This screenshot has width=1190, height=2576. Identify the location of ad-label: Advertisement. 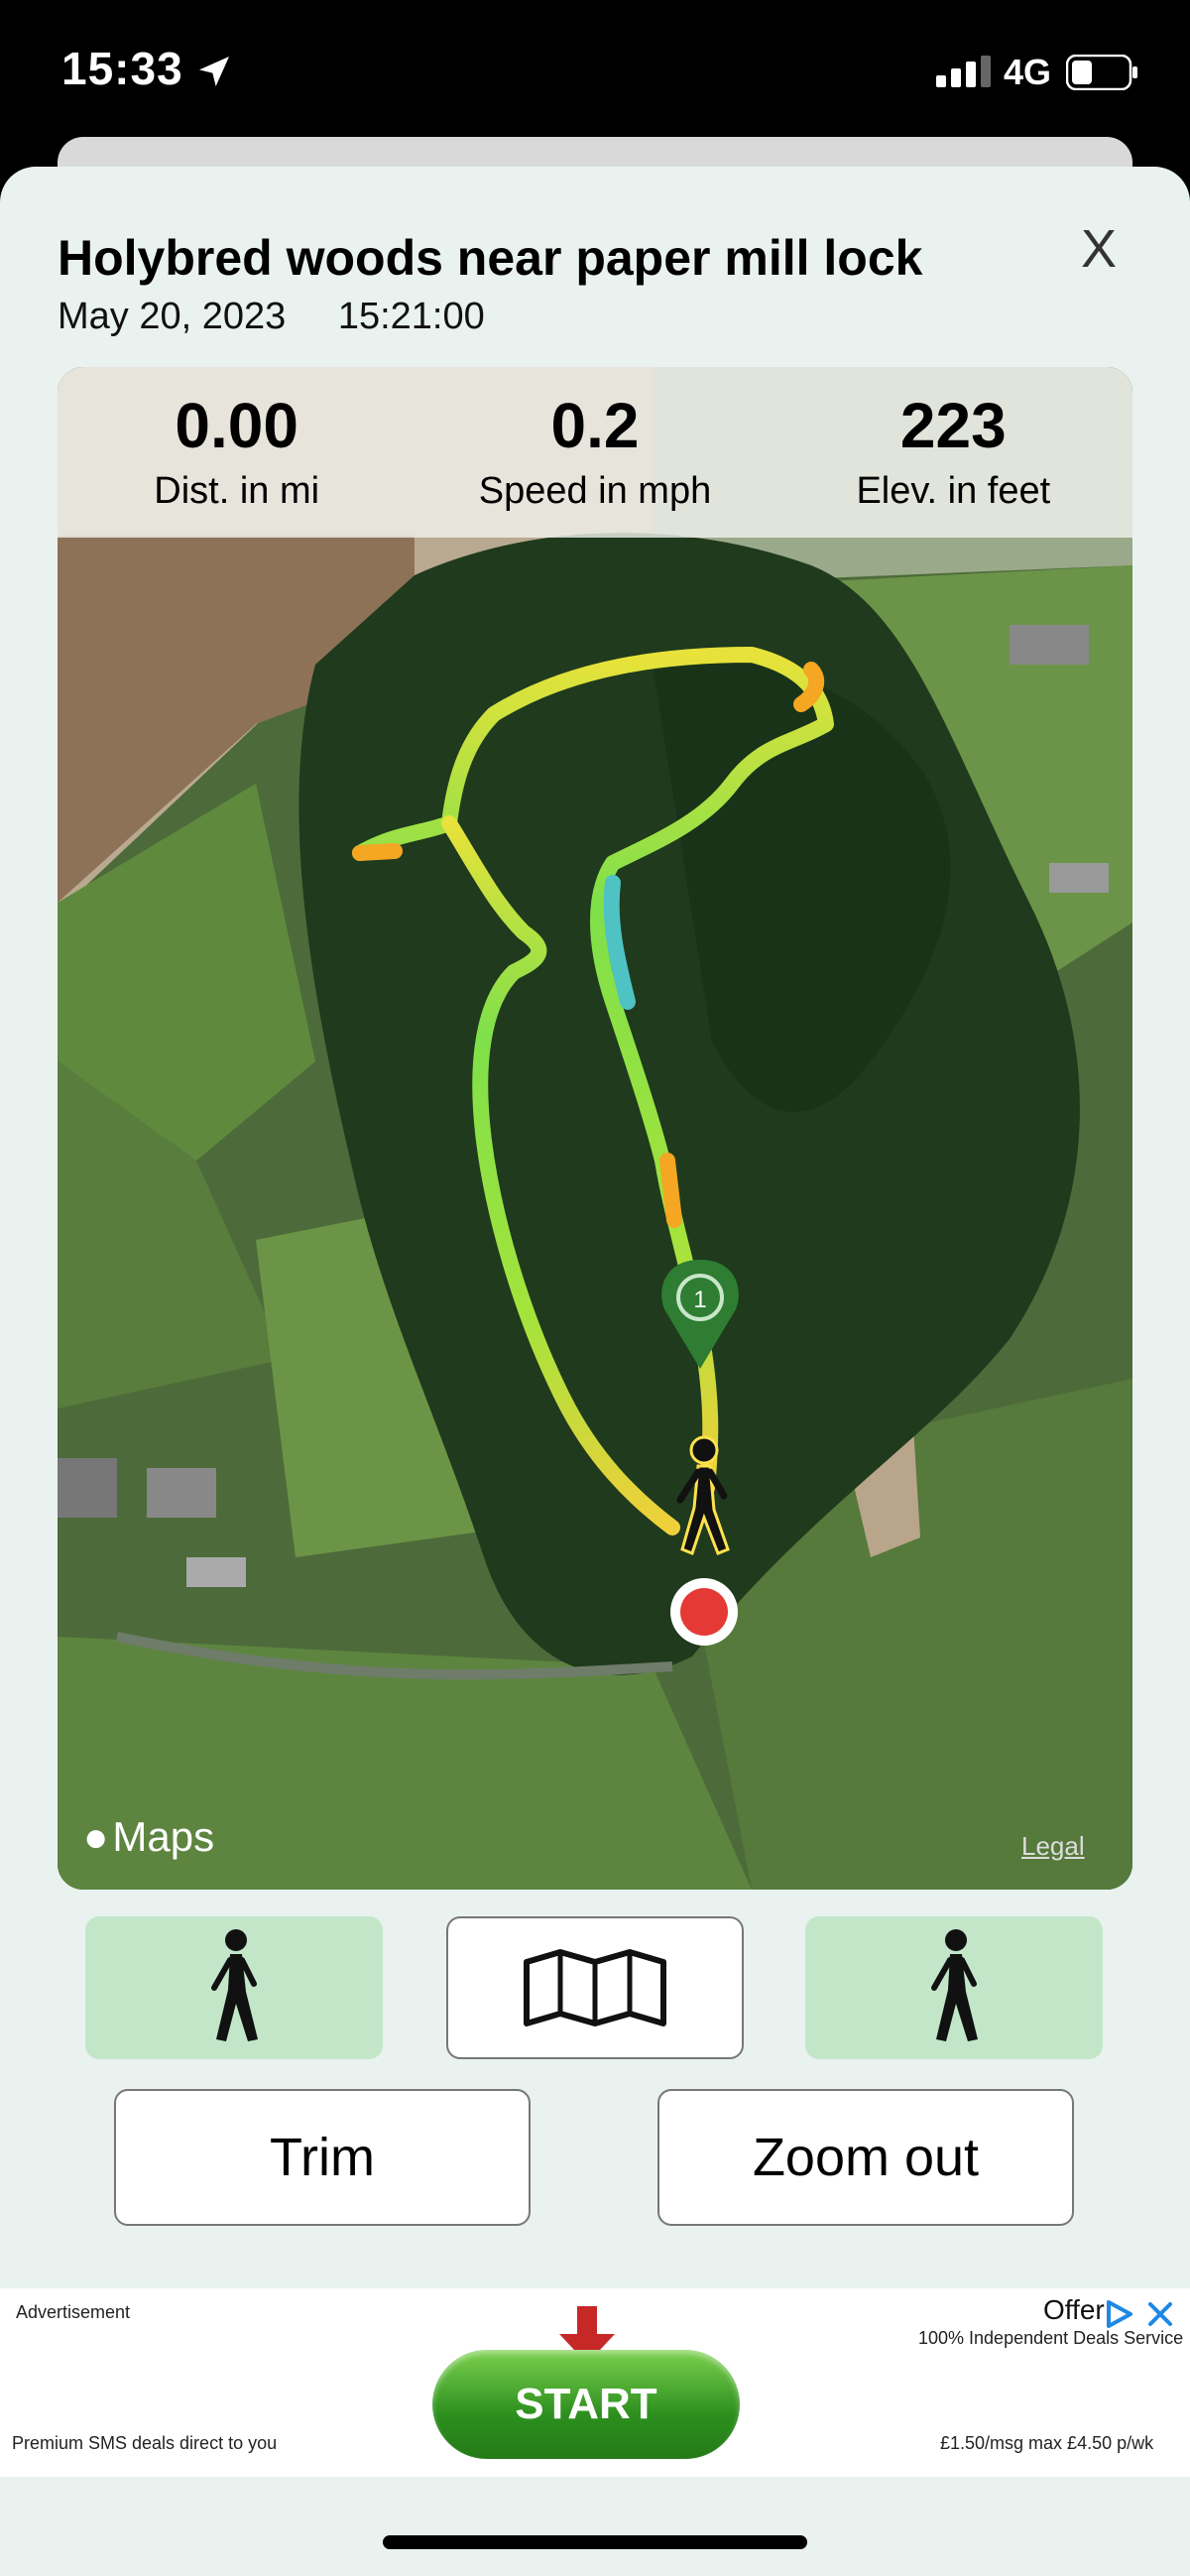
(73, 2312).